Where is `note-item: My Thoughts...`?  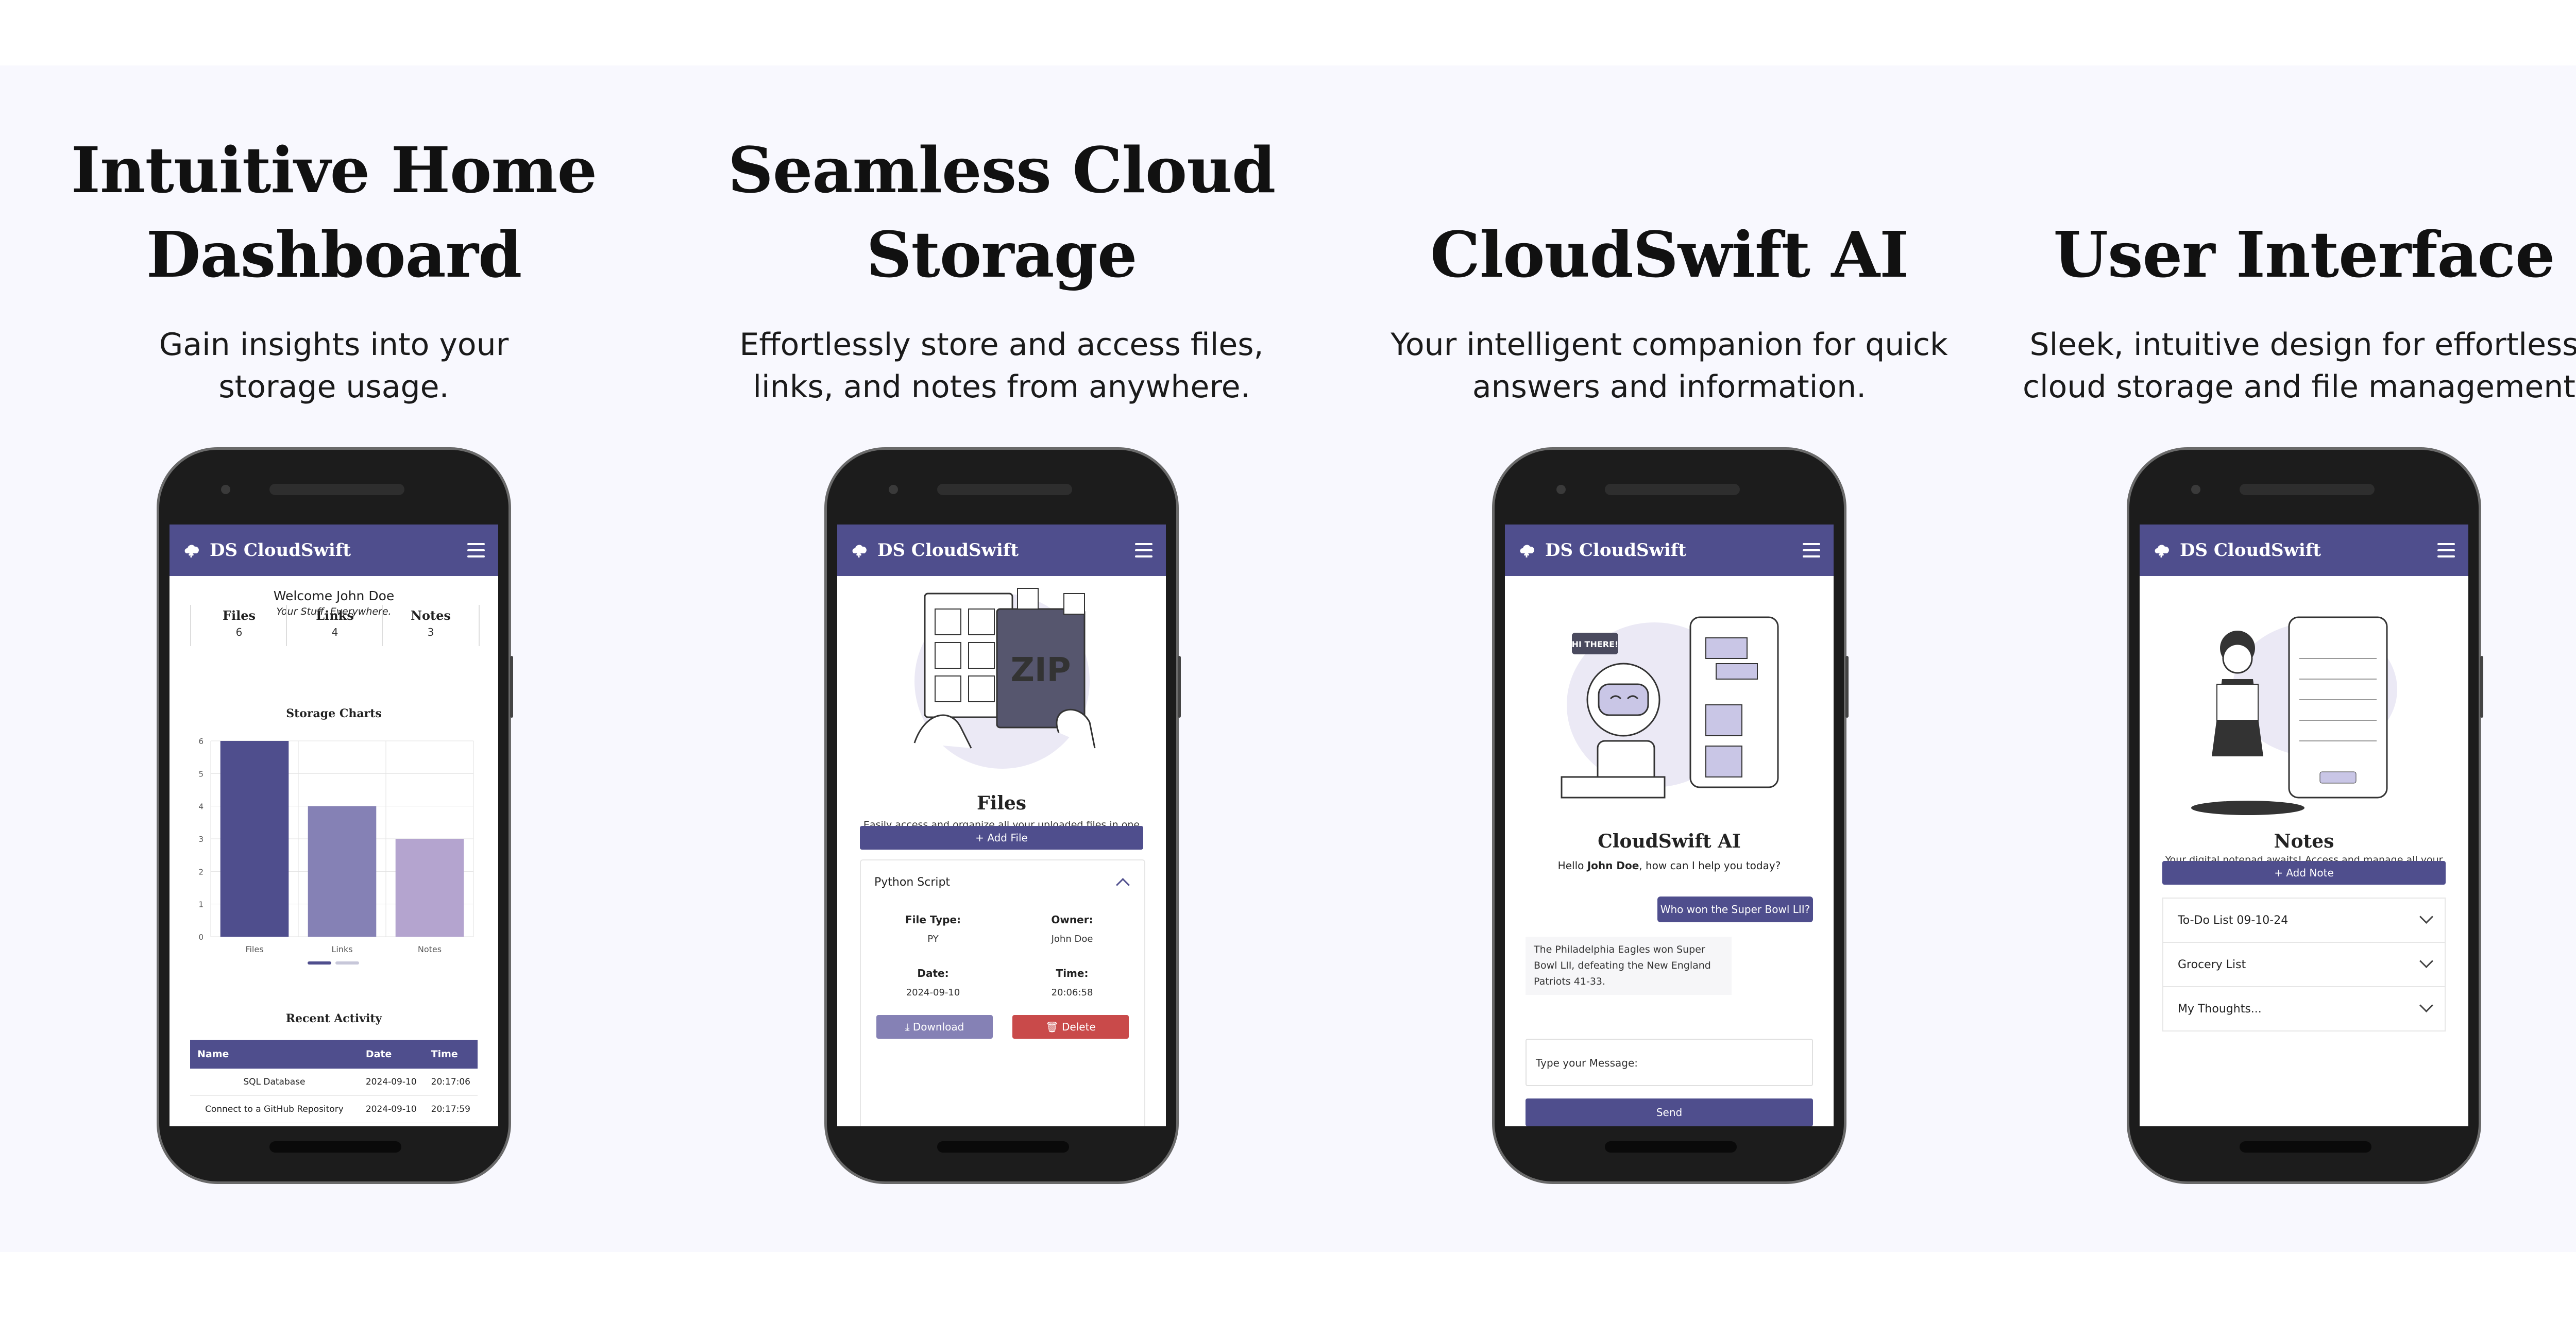 note-item: My Thoughts... is located at coordinates (2304, 1008).